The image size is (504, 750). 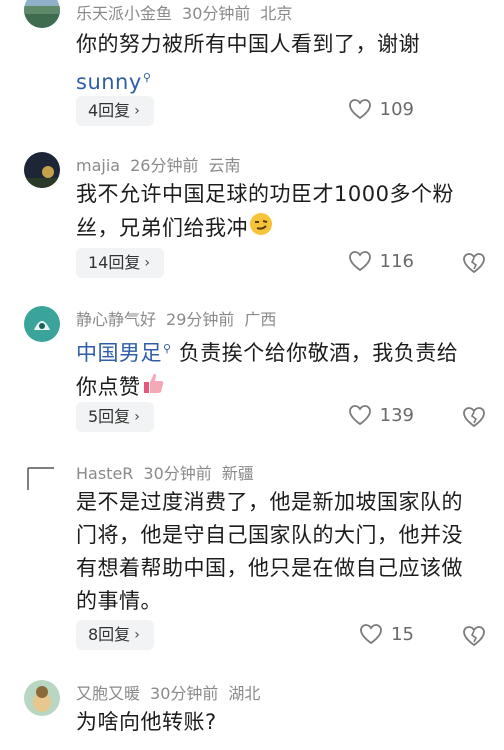 I want to click on like-button: 116, so click(x=381, y=261).